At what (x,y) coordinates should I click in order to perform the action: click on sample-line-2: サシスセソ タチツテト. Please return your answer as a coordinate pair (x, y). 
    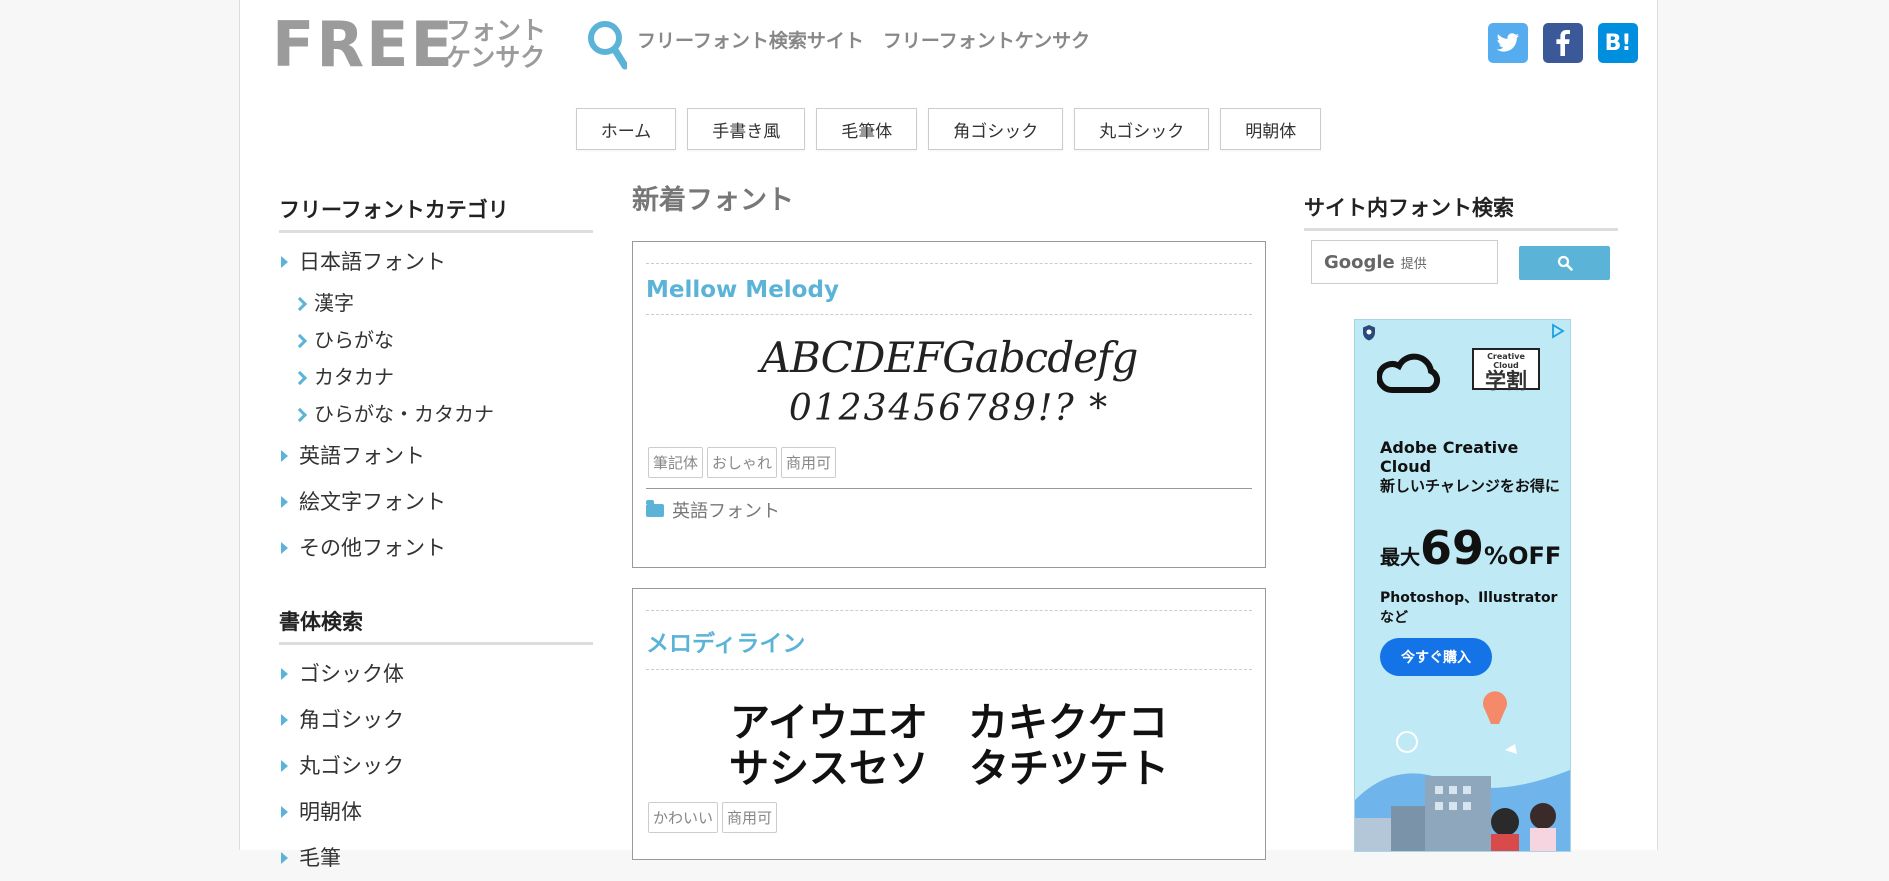
    Looking at the image, I should click on (949, 769).